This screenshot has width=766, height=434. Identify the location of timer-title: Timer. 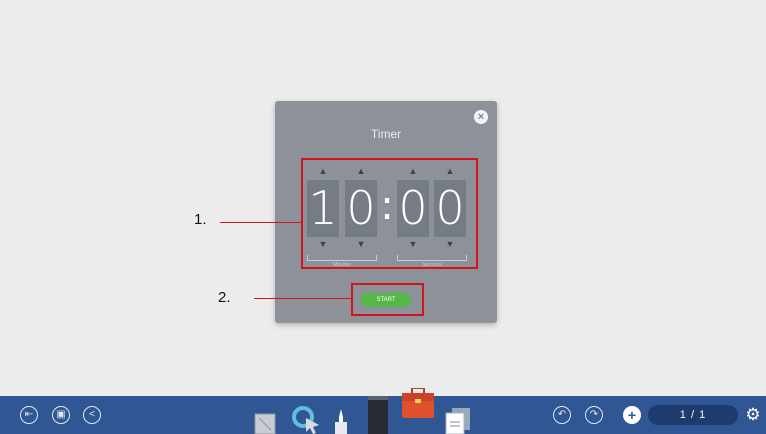
(386, 134).